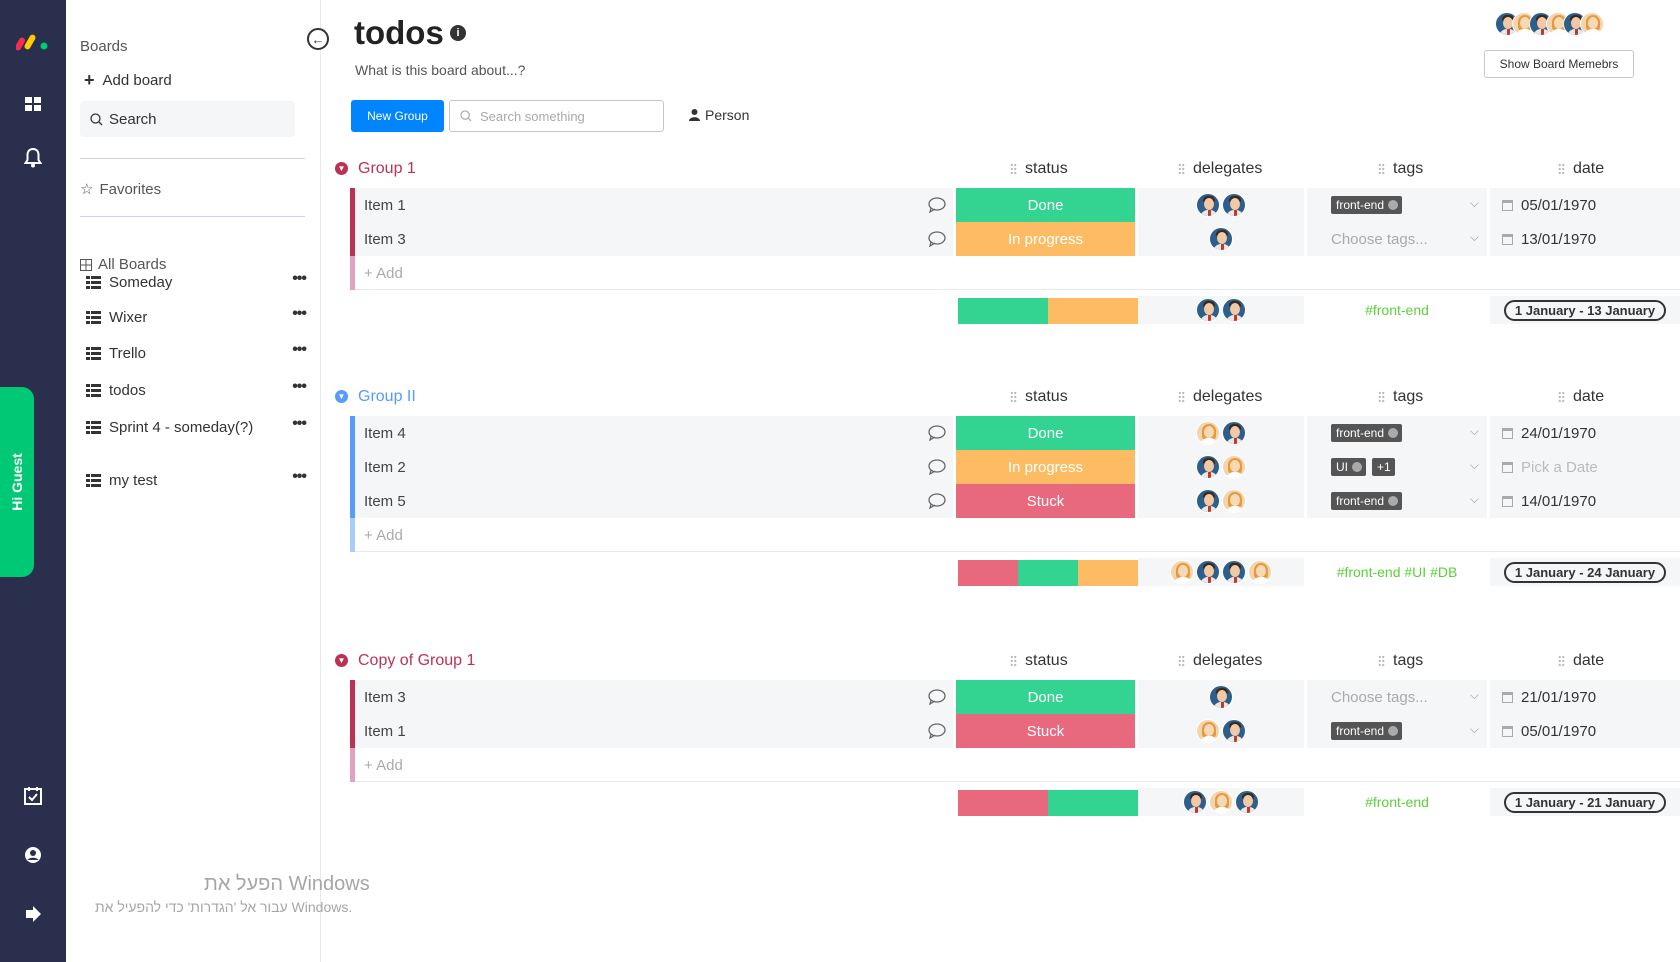  Describe the element at coordinates (1585, 467) in the screenshot. I see `date-cell: Pick a Date` at that location.